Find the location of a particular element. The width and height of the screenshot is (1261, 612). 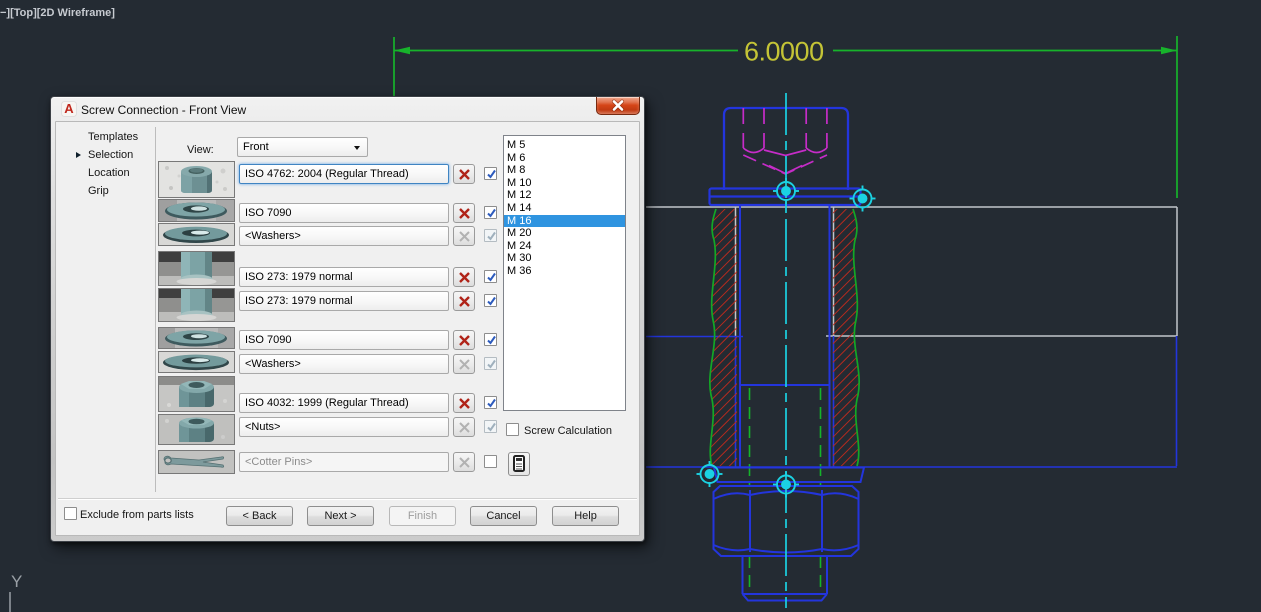

svg-text: 6.0000 is located at coordinates (784, 52).